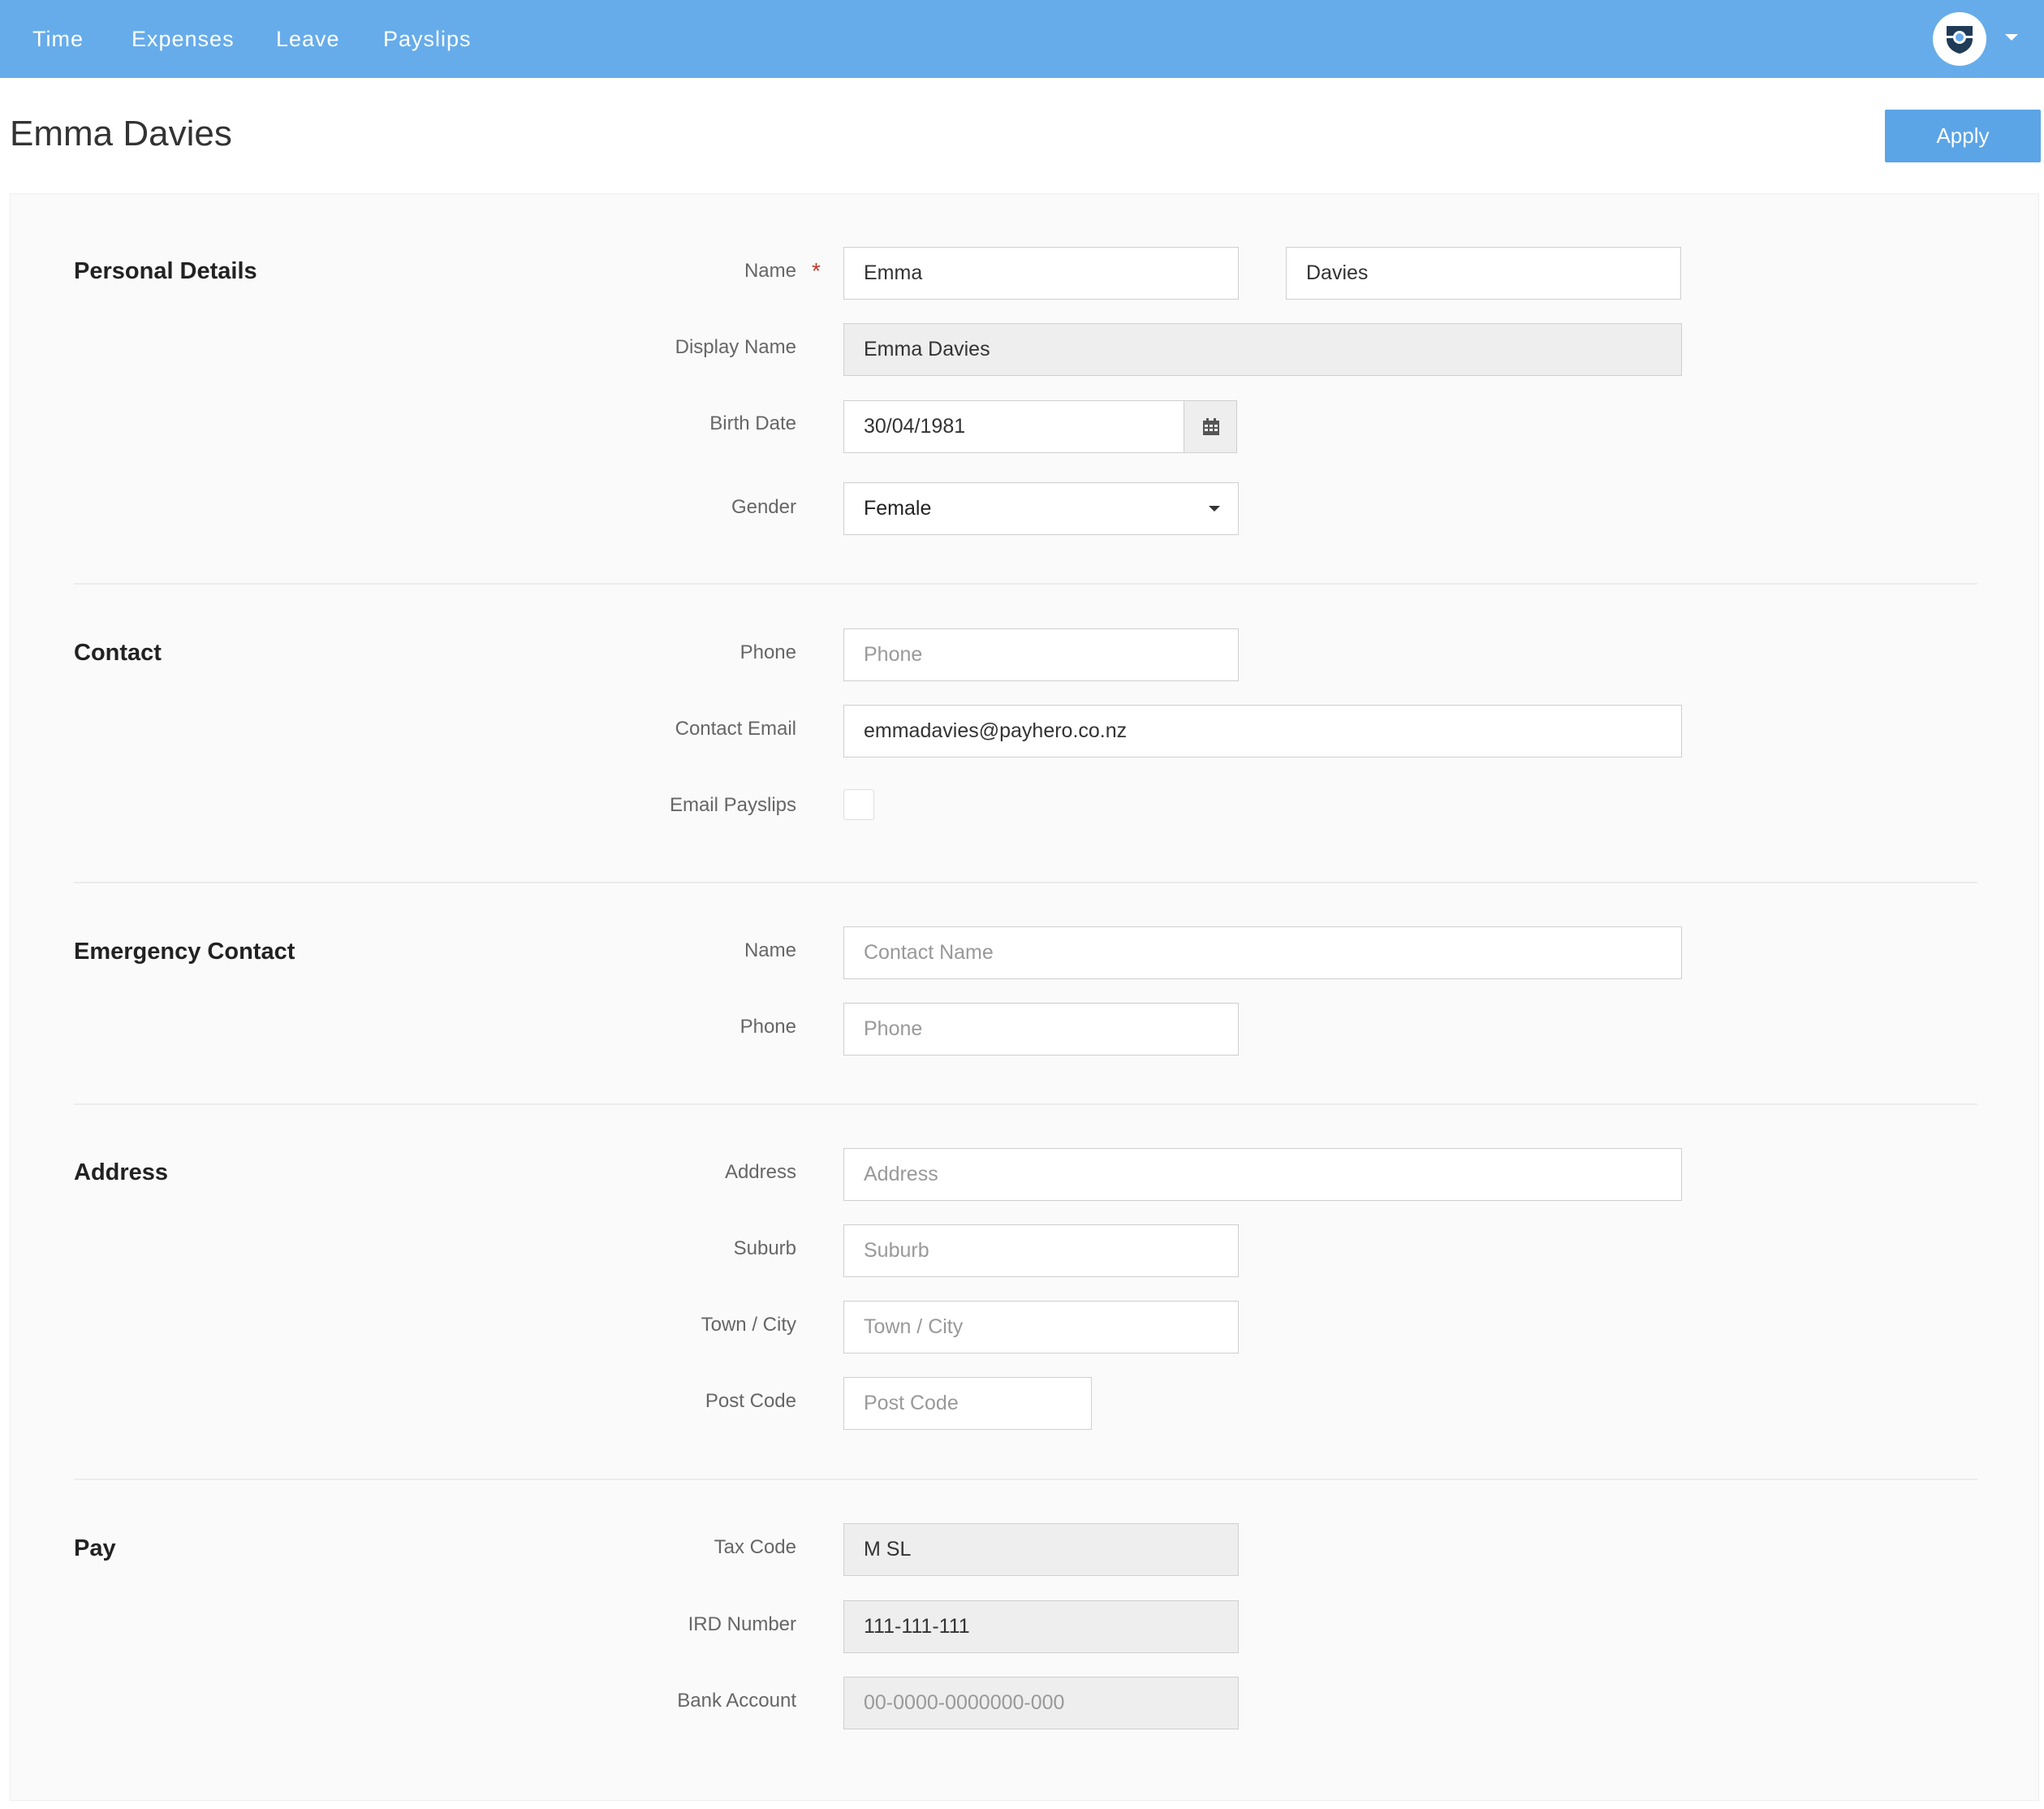 The image size is (2044, 1809). What do you see at coordinates (733, 805) in the screenshot?
I see `email-payslips-label: Email Payslips` at bounding box center [733, 805].